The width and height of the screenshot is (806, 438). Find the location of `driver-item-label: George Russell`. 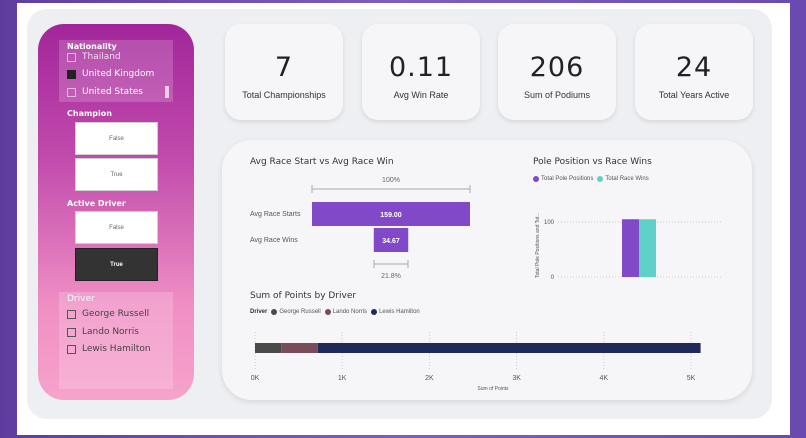

driver-item-label: George Russell is located at coordinates (116, 314).